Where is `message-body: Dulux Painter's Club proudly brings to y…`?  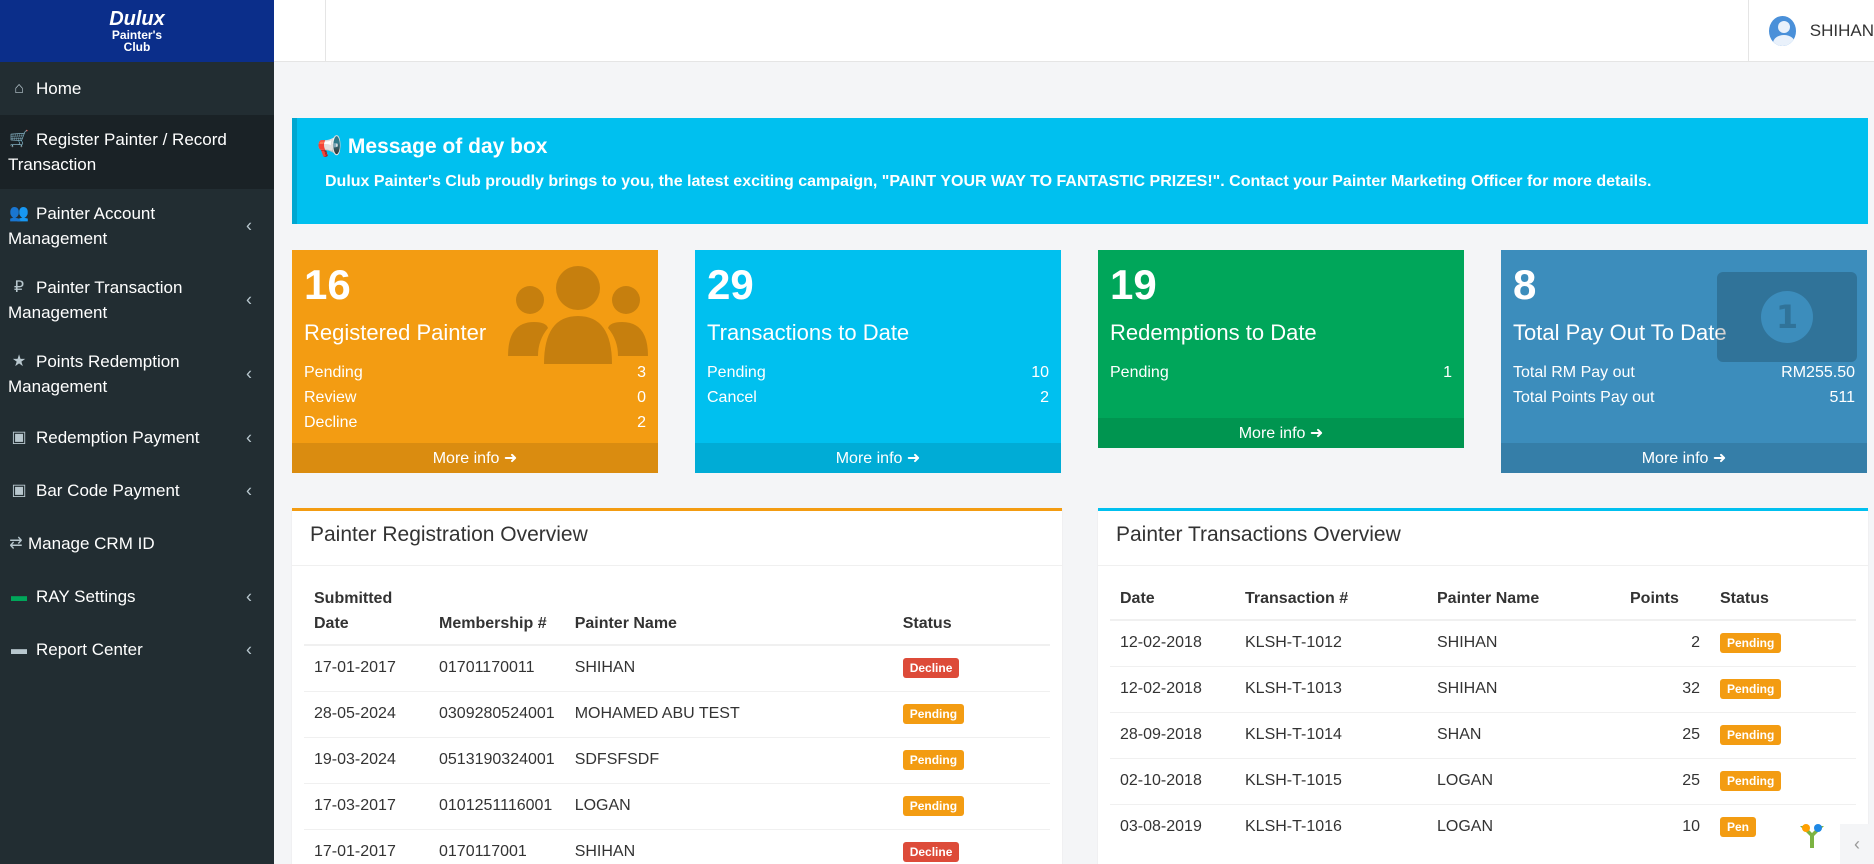
message-body: Dulux Painter's Club proudly brings to y… is located at coordinates (988, 181).